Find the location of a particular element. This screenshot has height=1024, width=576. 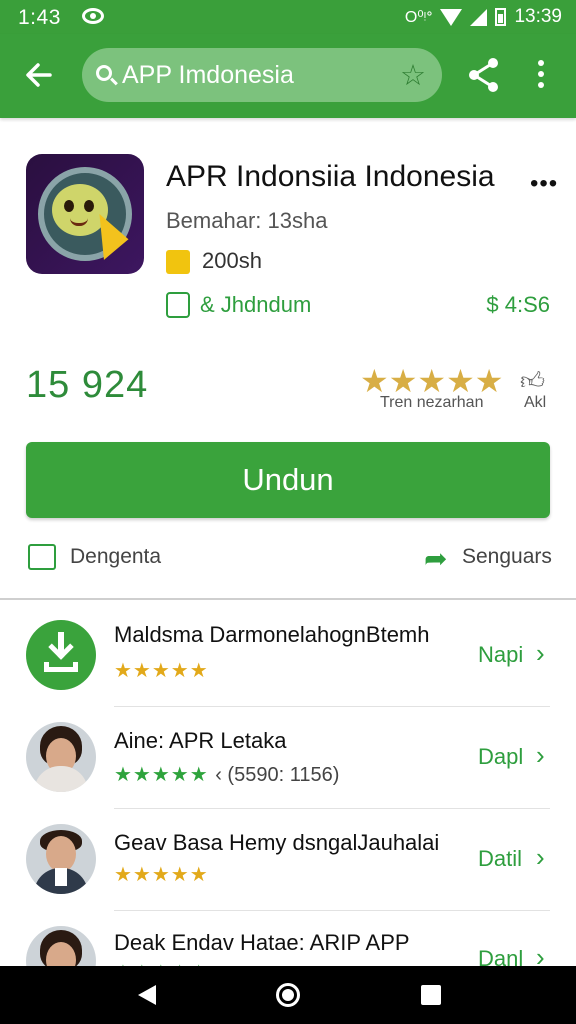

app-developer: Bemahar: 13sha is located at coordinates (246, 221).